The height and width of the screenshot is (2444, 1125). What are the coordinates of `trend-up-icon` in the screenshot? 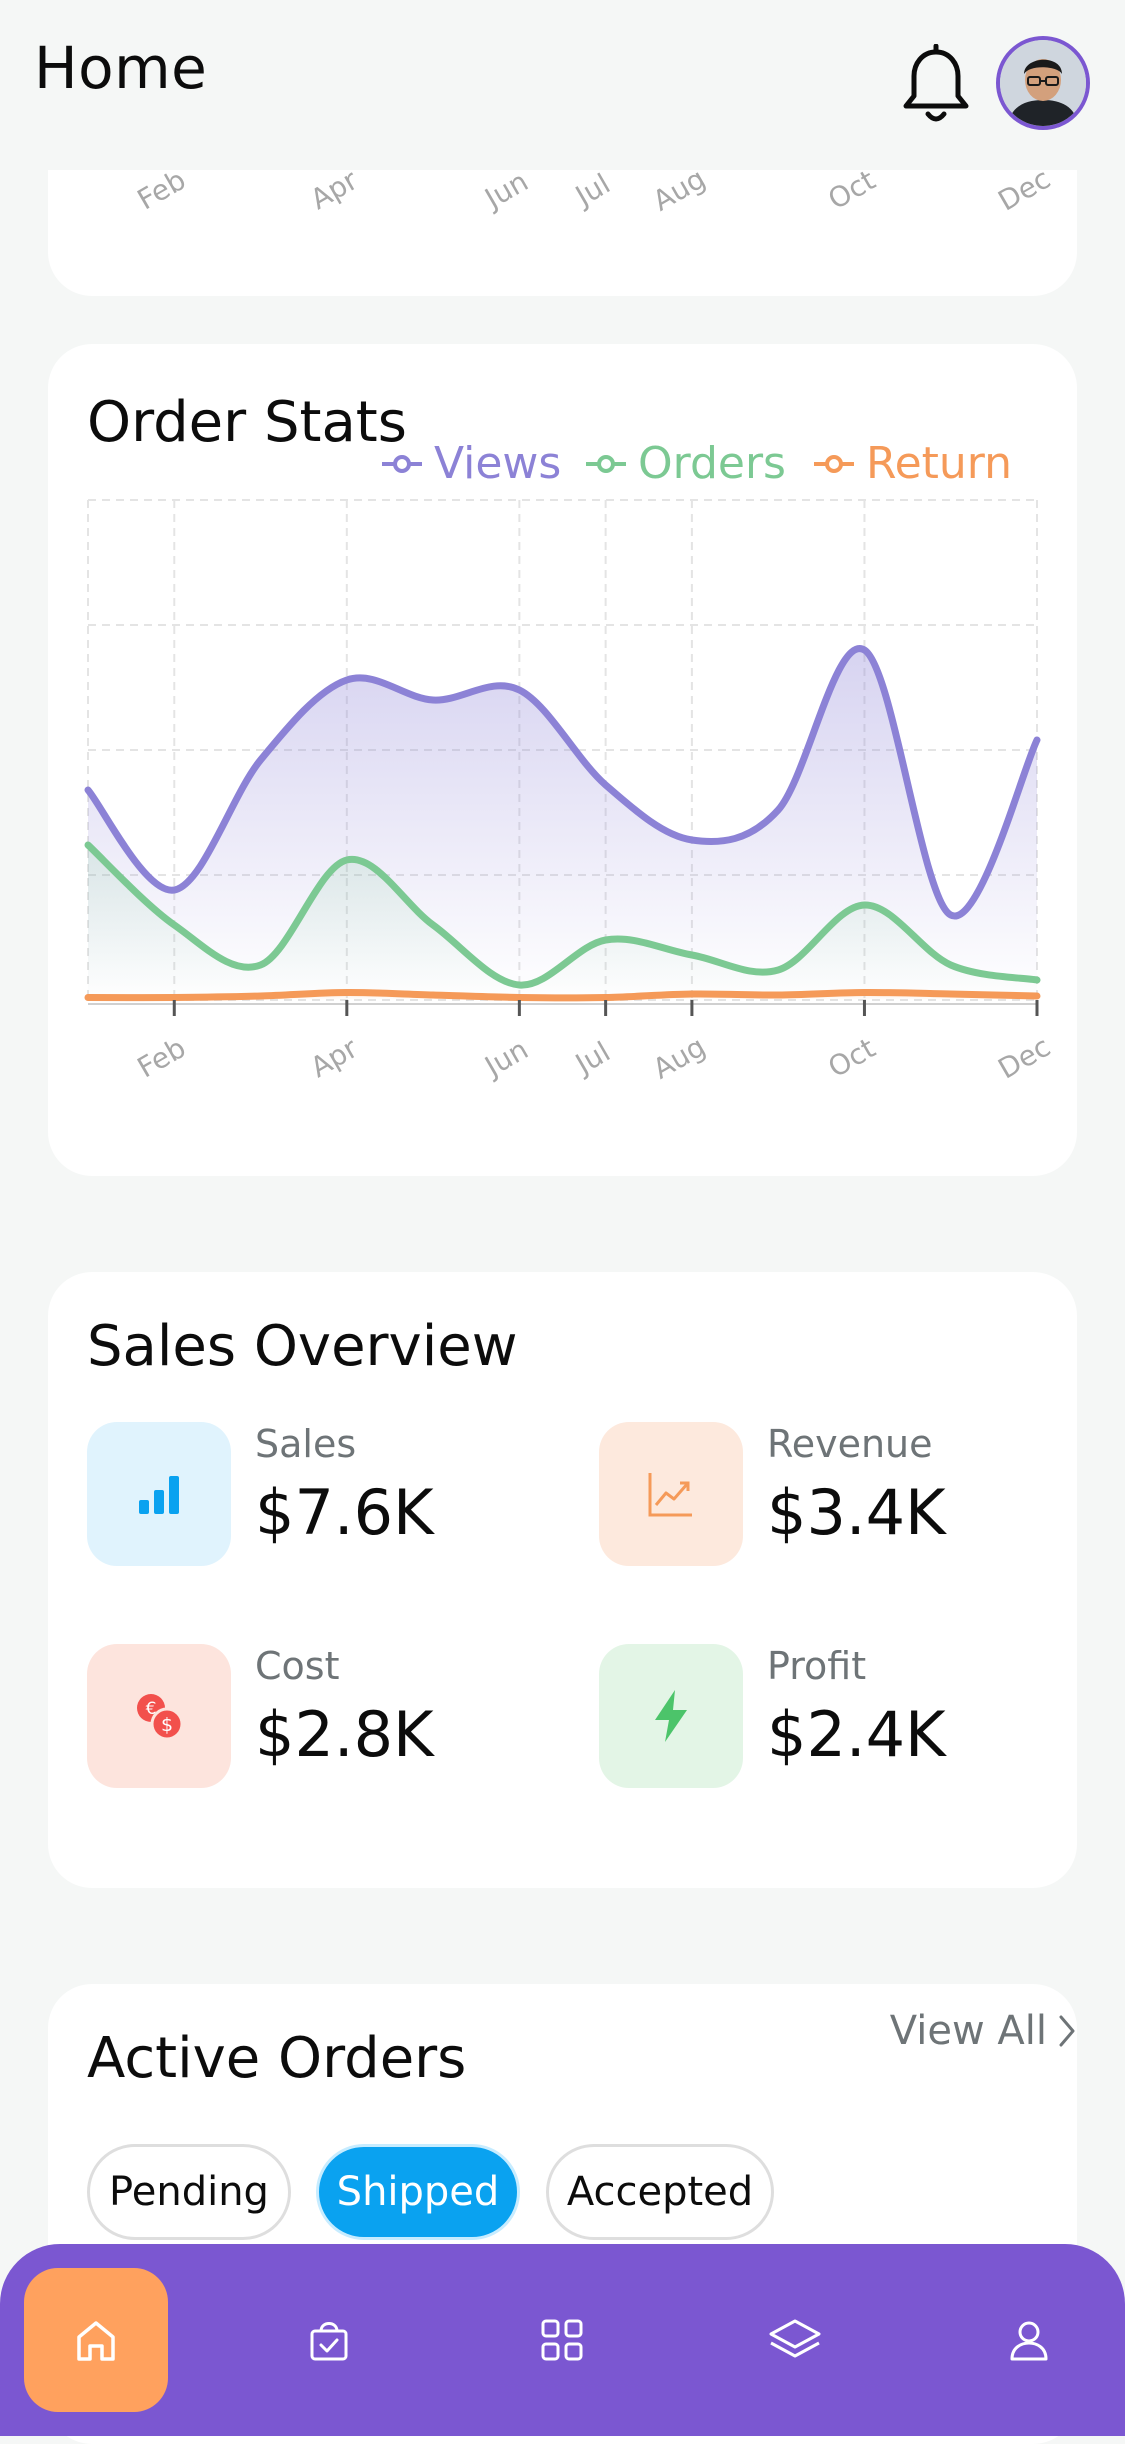 It's located at (670, 1495).